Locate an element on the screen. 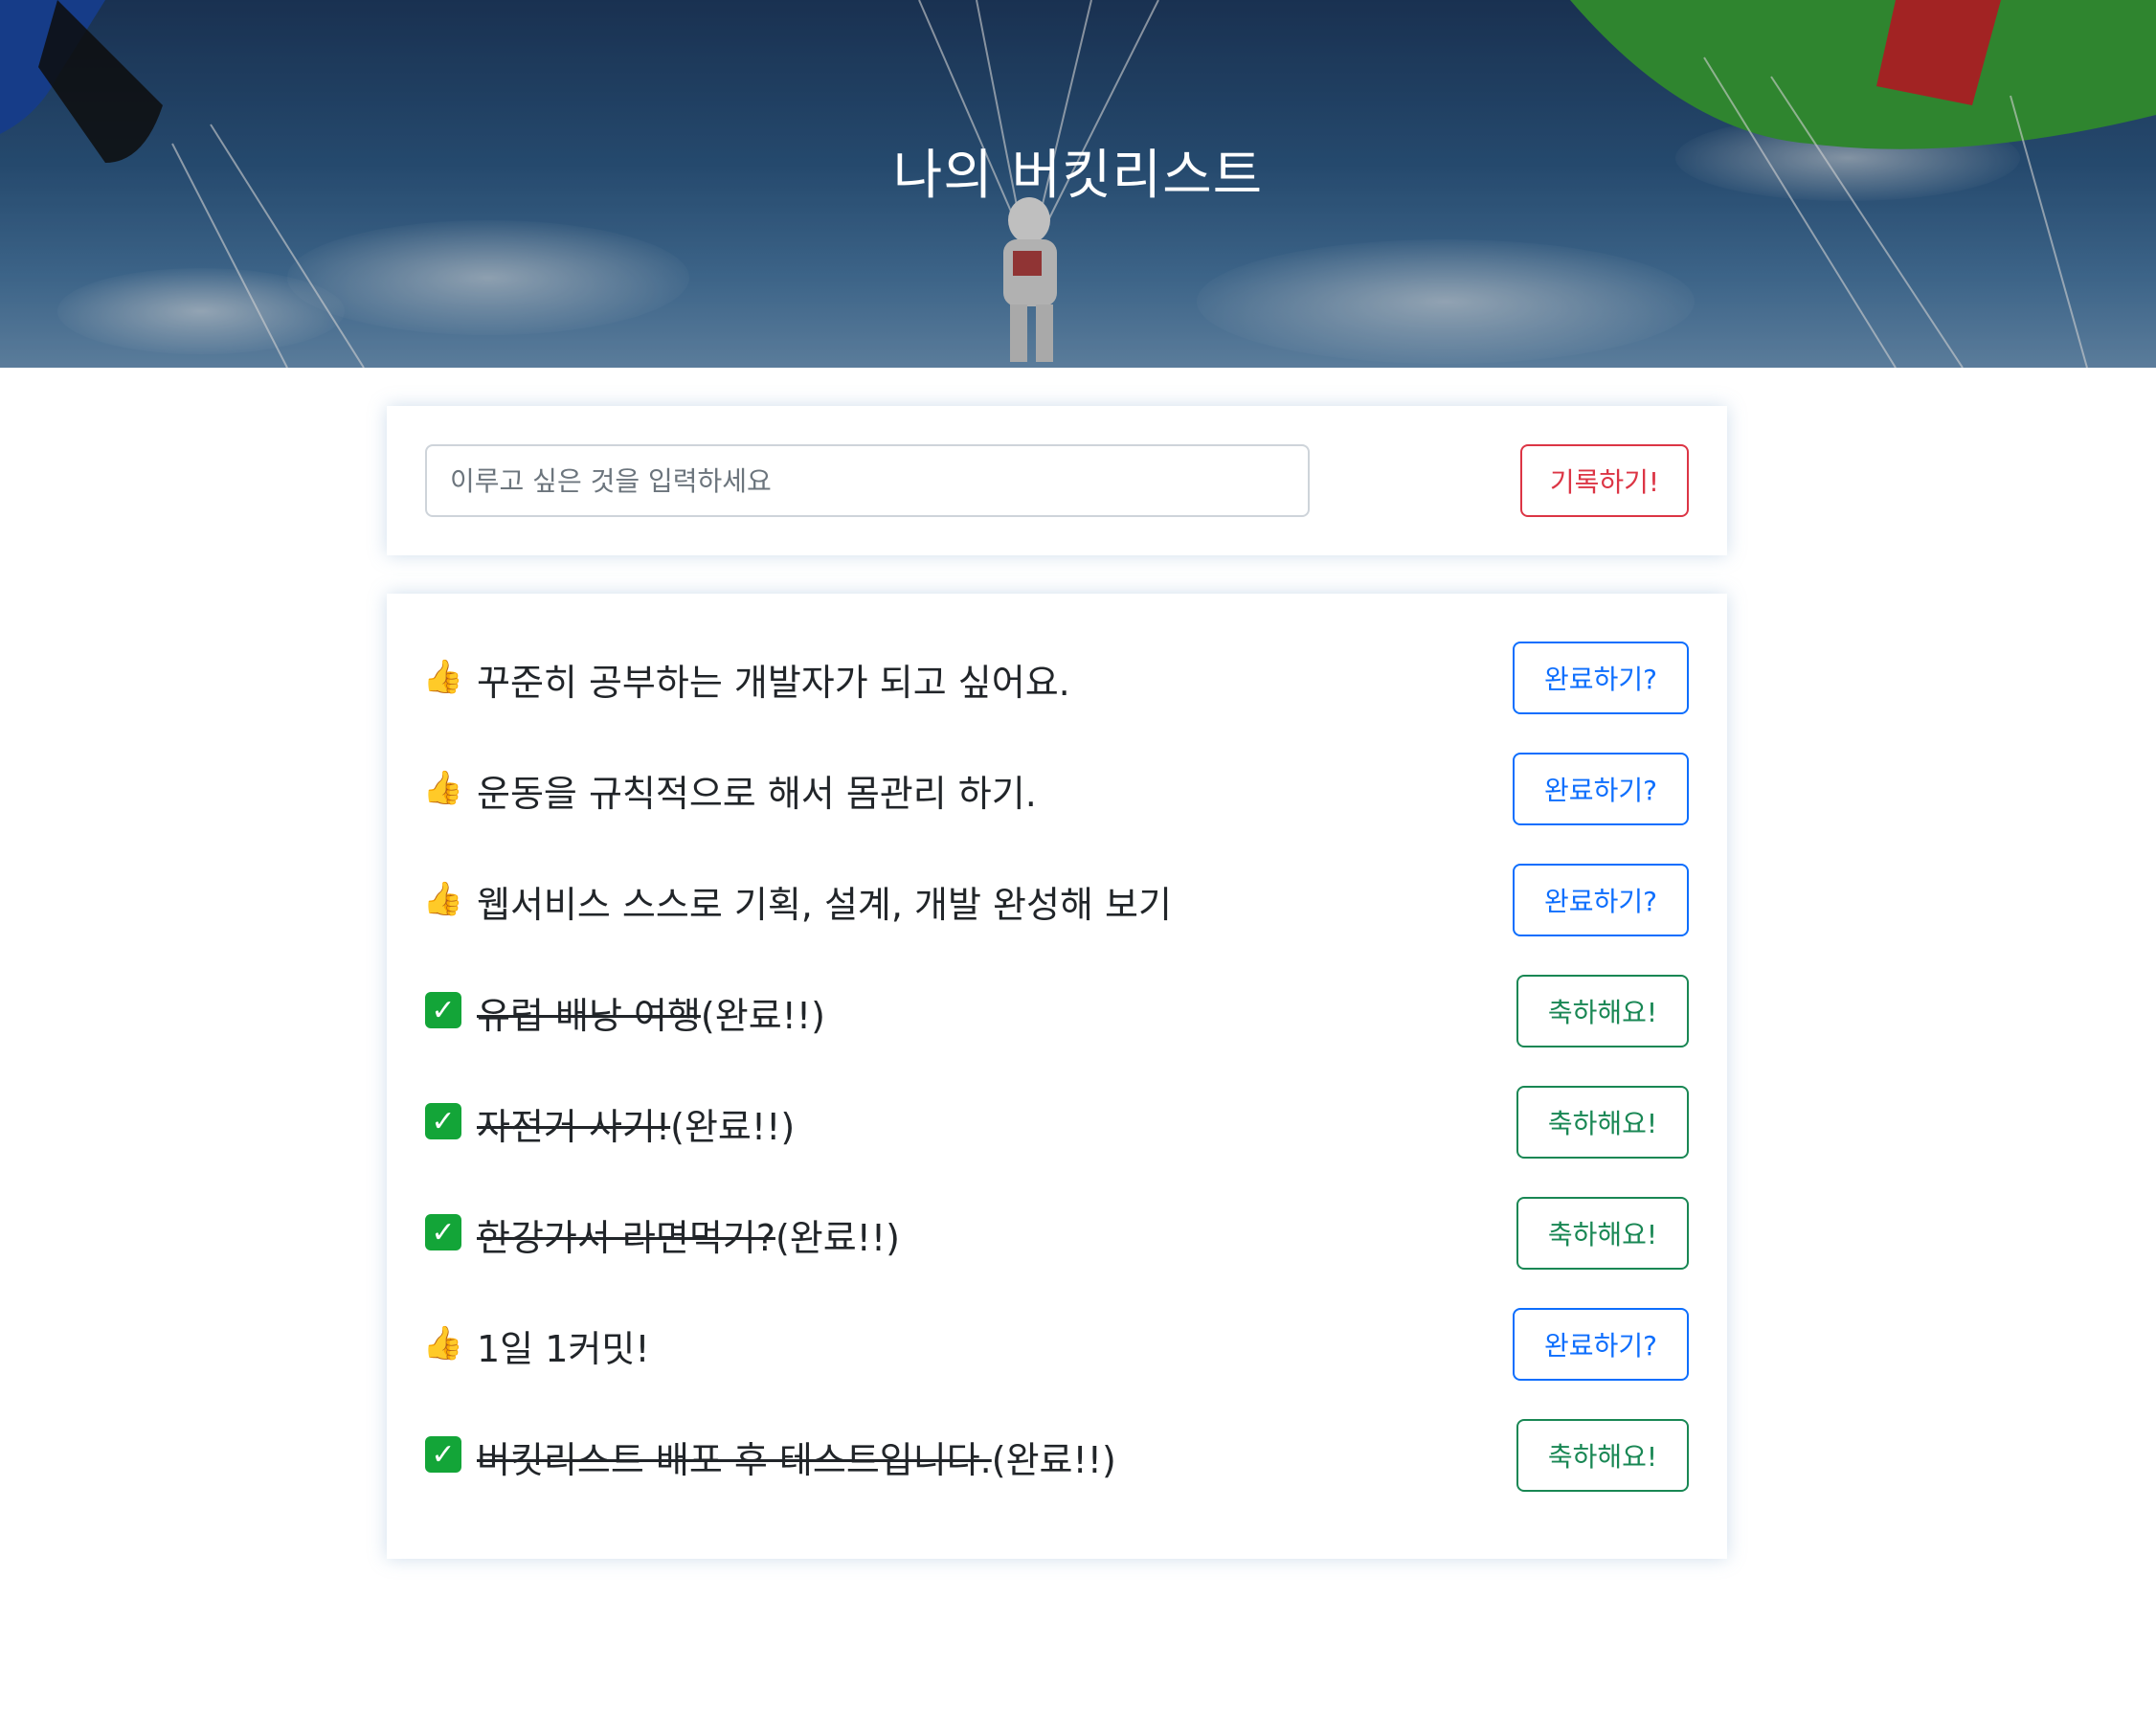  list-item-text: 웹서비스 스스로 기획, 설계, 개발 완성해 보기 is located at coordinates (824, 901).